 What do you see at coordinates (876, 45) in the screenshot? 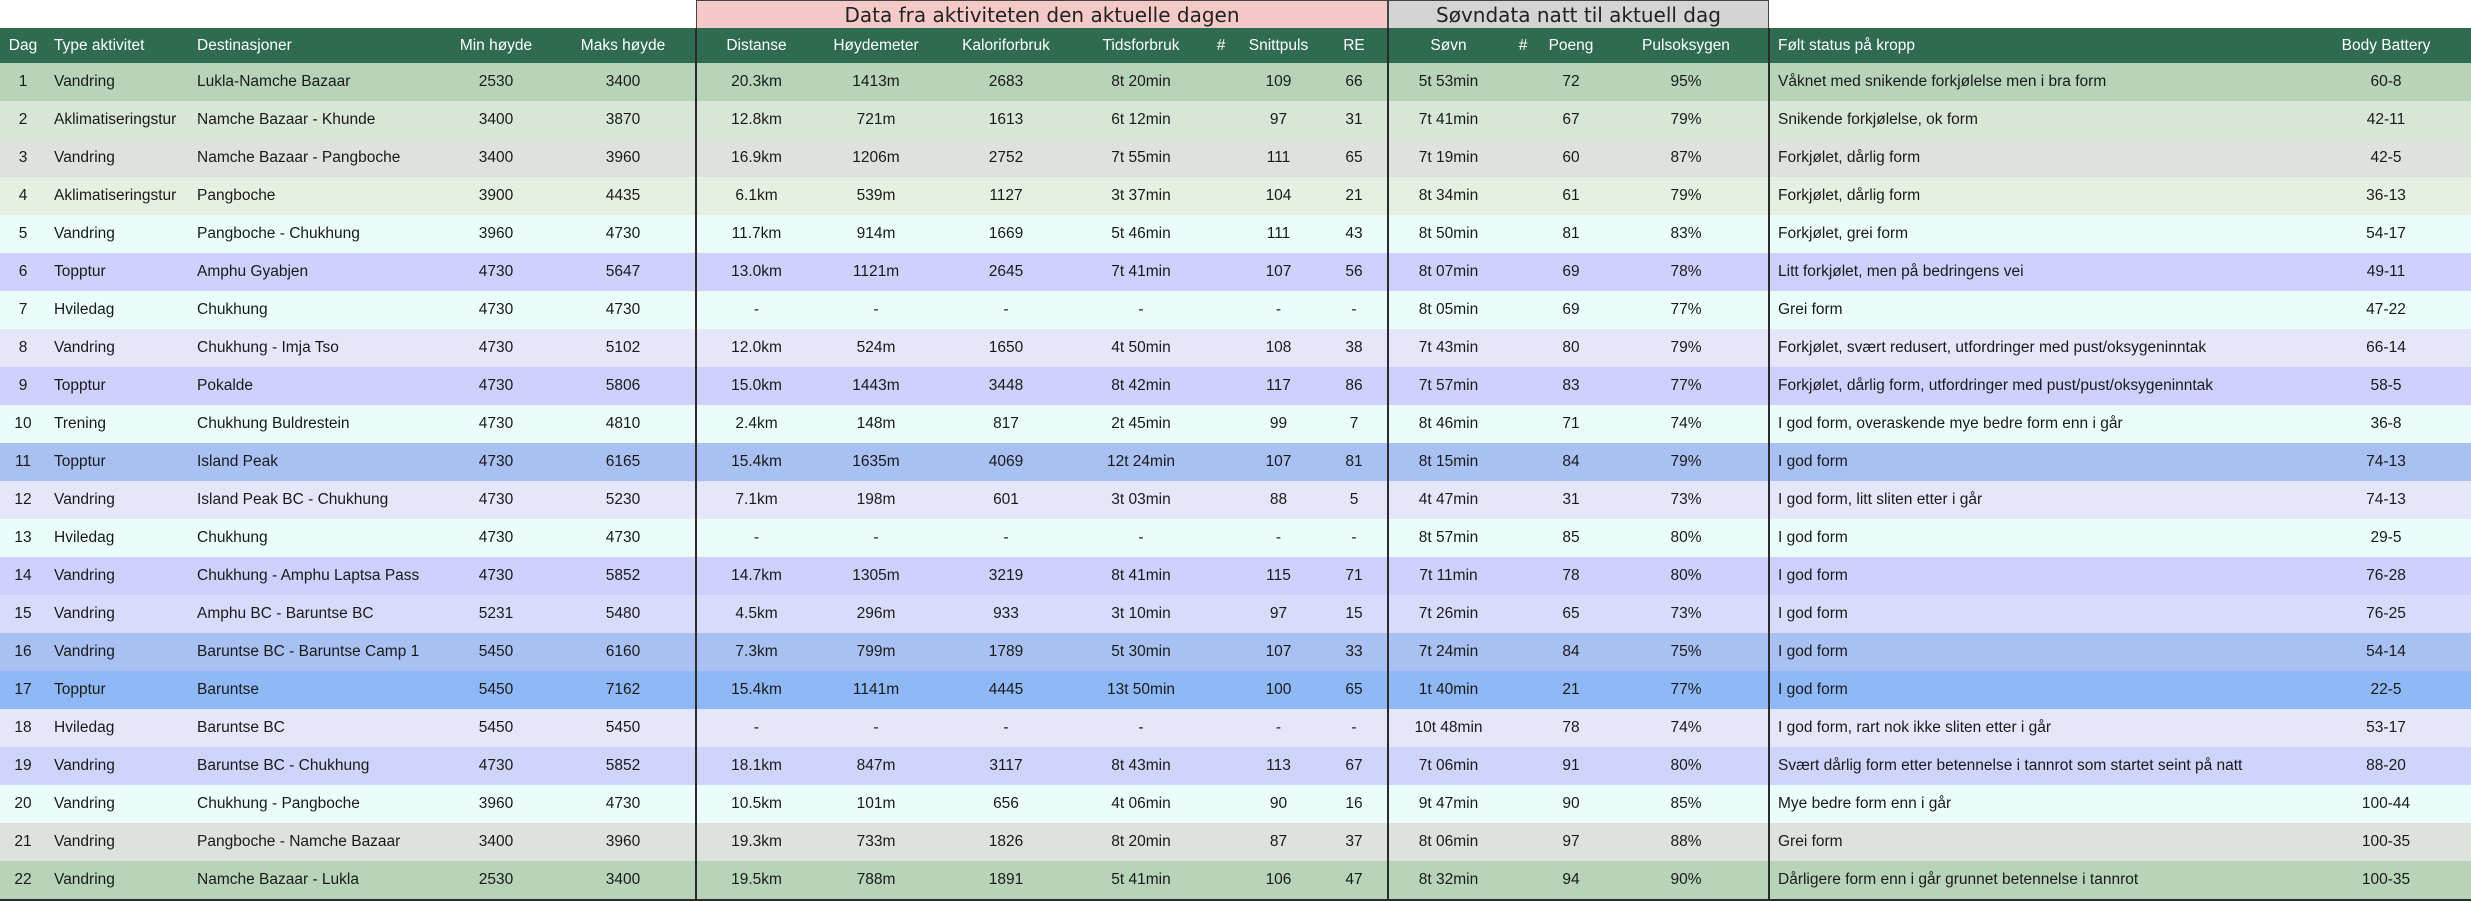
I see `column-header-hoydemeter: Høydemeter` at bounding box center [876, 45].